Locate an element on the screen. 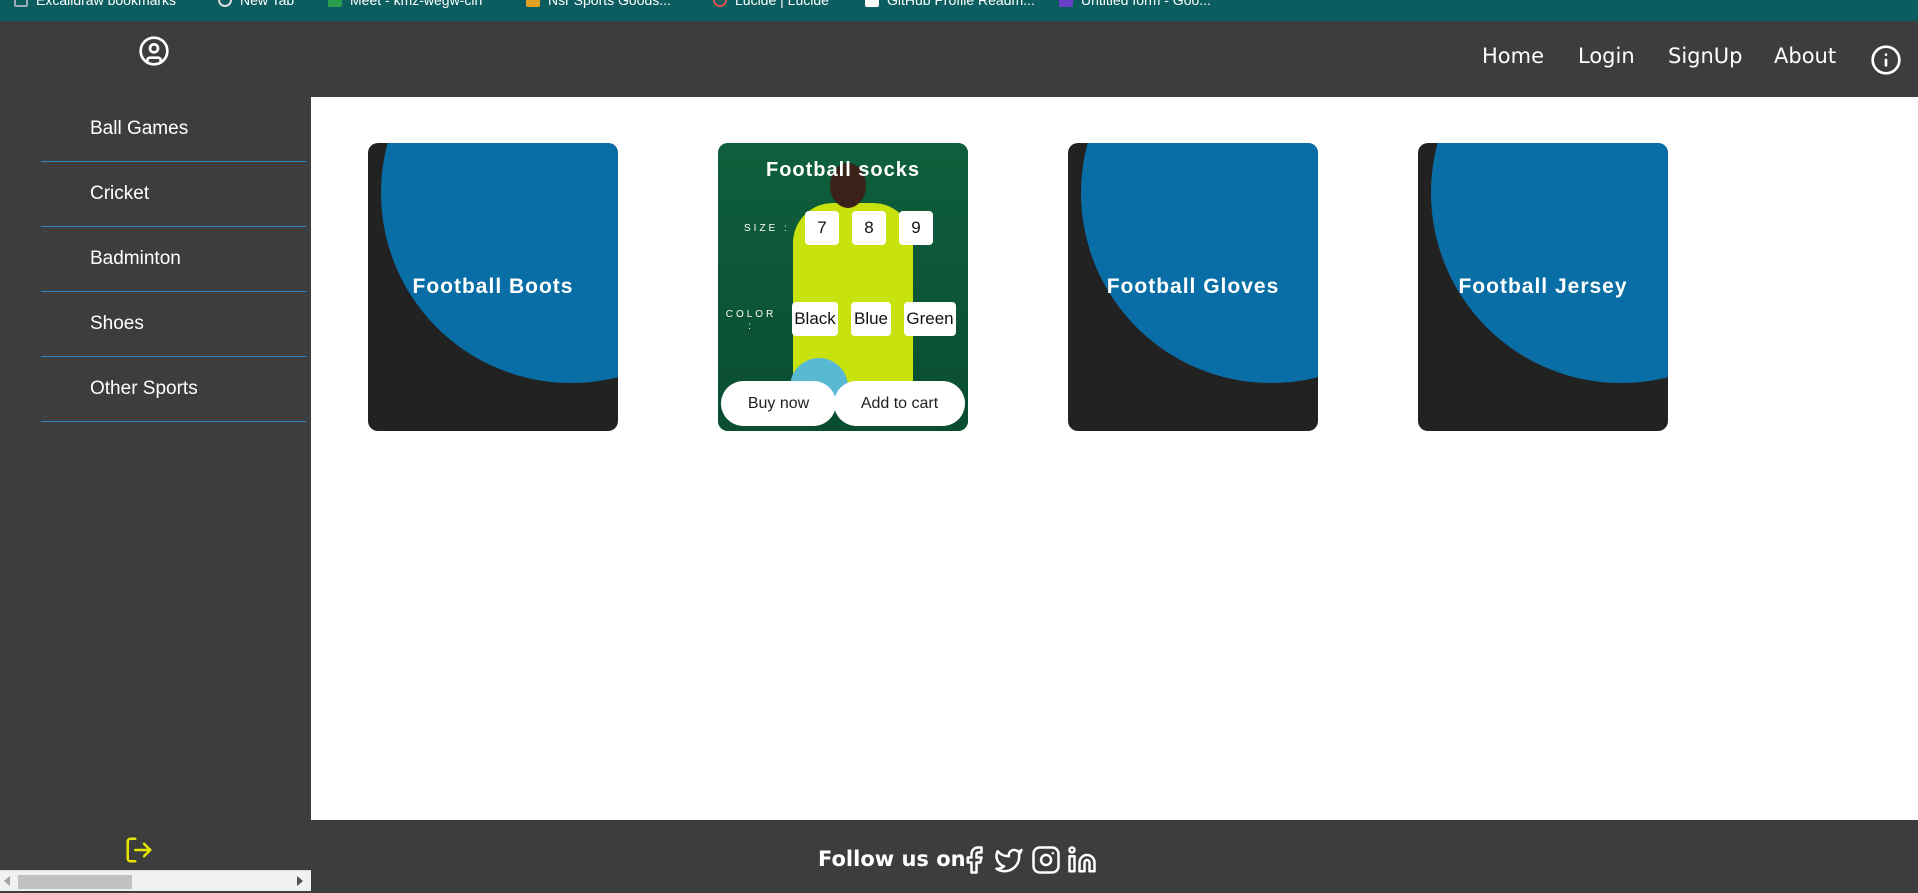 The height and width of the screenshot is (893, 1918). nav-about-link: About is located at coordinates (1805, 56).